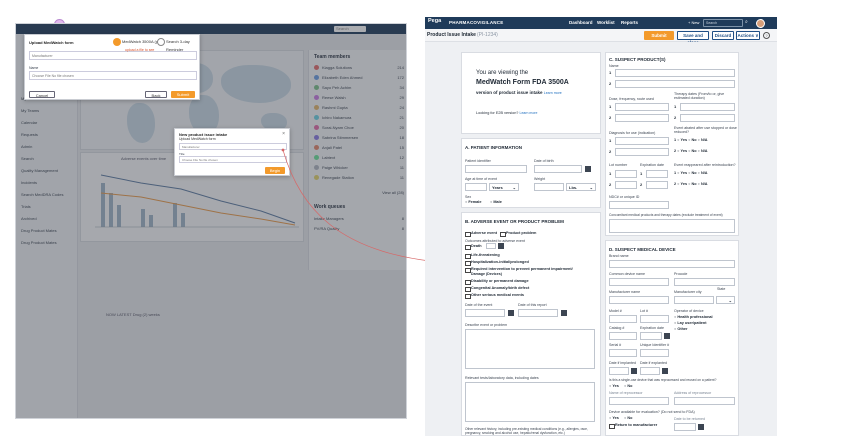  I want to click on outcome-other-checkbox: Other serious medical events, so click(494, 296).